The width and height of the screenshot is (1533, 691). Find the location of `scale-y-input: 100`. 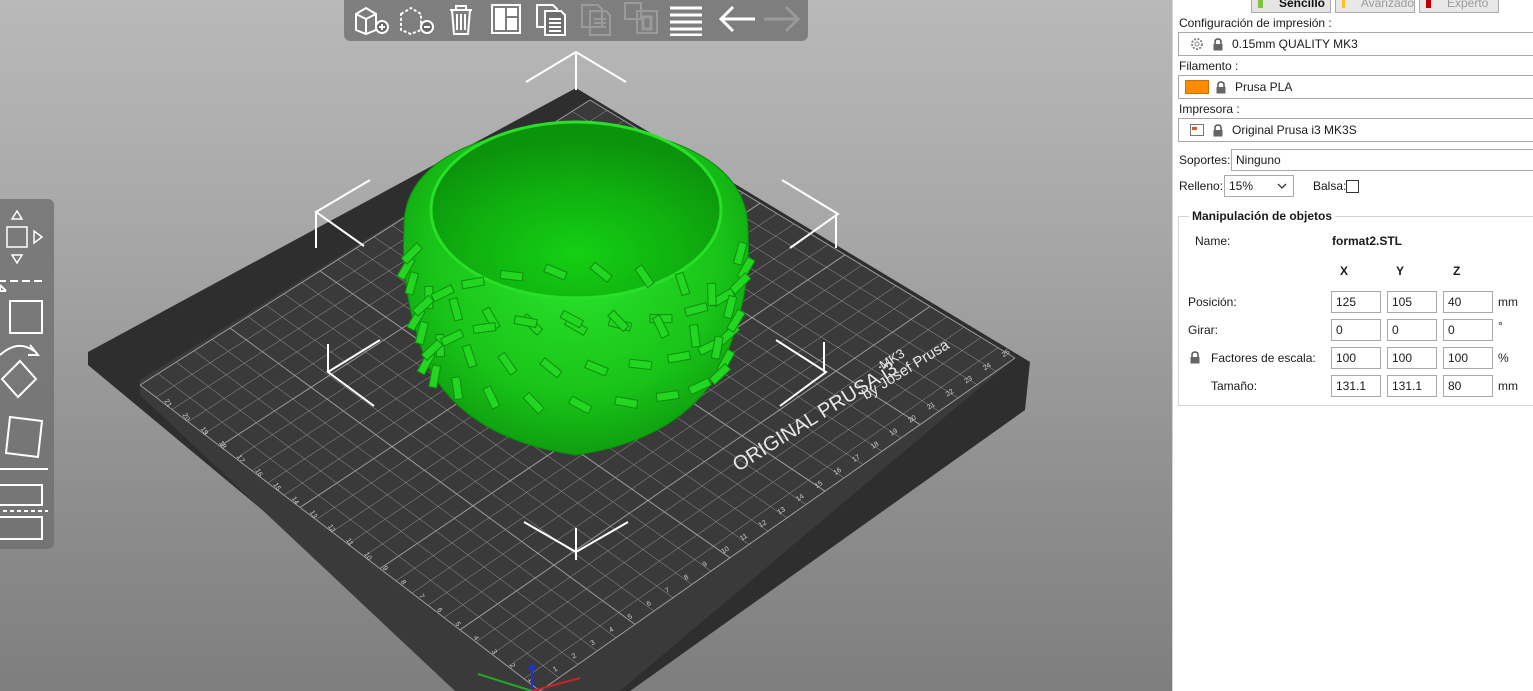

scale-y-input: 100 is located at coordinates (1412, 358).